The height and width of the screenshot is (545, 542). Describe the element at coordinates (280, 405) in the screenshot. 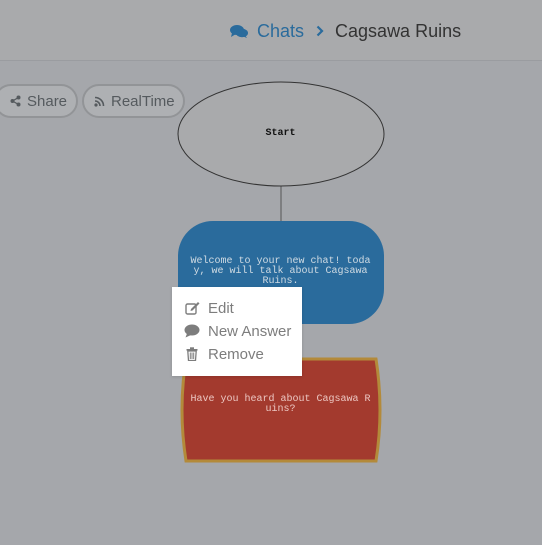

I see `question-text: Have you heard about Cagsawa Ruins?` at that location.